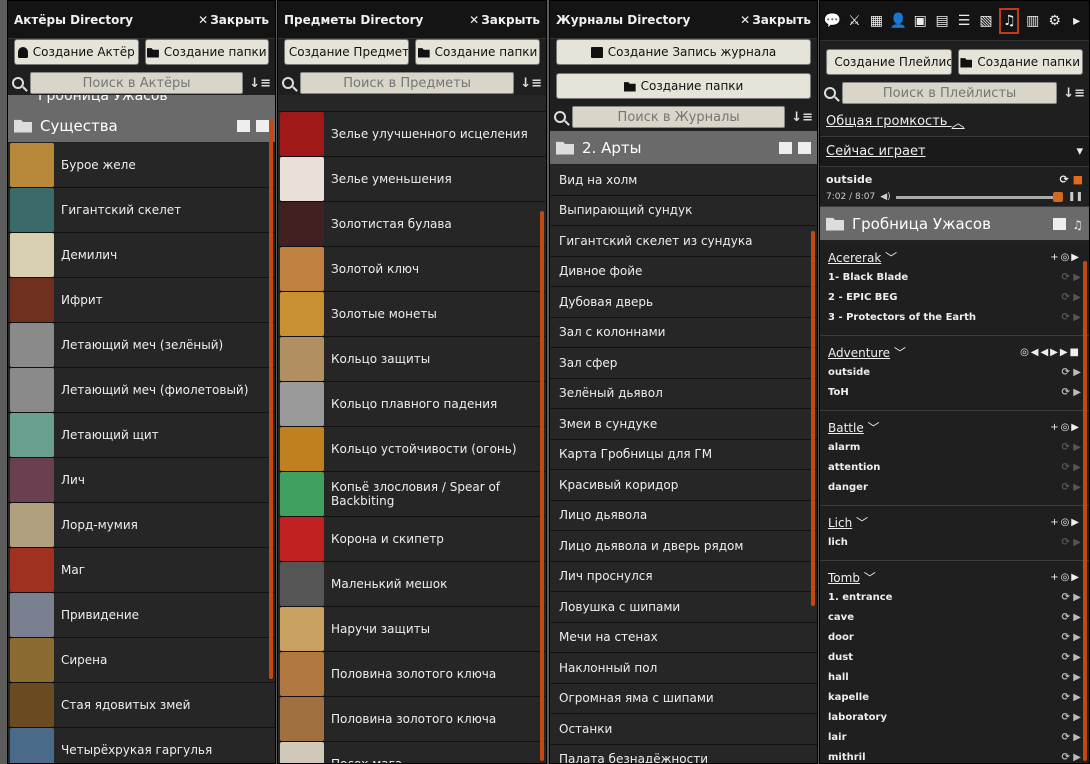 Image resolution: width=1090 pixels, height=764 pixels. What do you see at coordinates (954, 697) in the screenshot?
I see `track-row: kapelle ⟳ ▶` at bounding box center [954, 697].